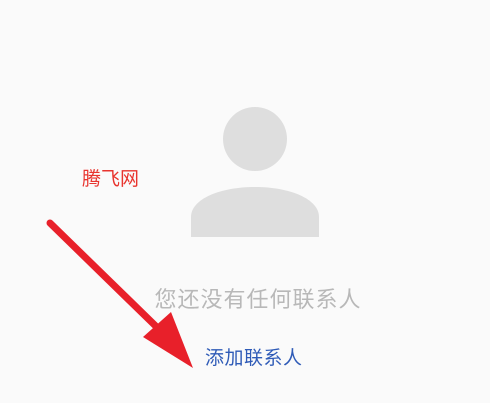 The width and height of the screenshot is (490, 403). I want to click on watermark-text: 腾飞网, so click(111, 179).